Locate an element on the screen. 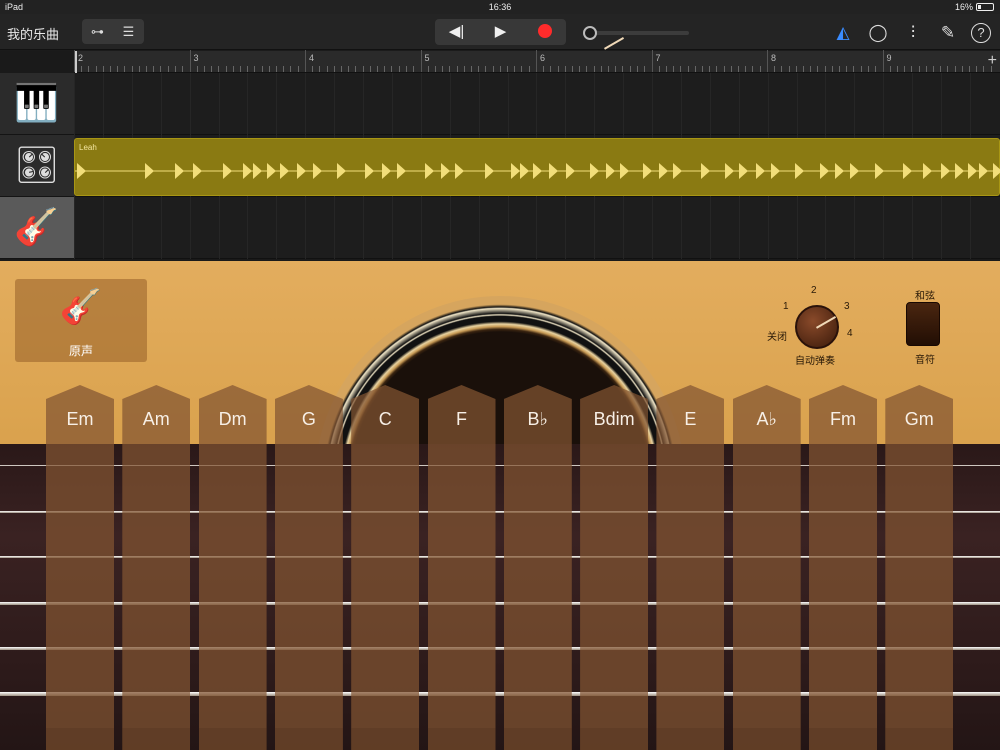 Image resolution: width=1000 pixels, height=750 pixels. tracks-view-icon: ⊶ is located at coordinates (97, 31).